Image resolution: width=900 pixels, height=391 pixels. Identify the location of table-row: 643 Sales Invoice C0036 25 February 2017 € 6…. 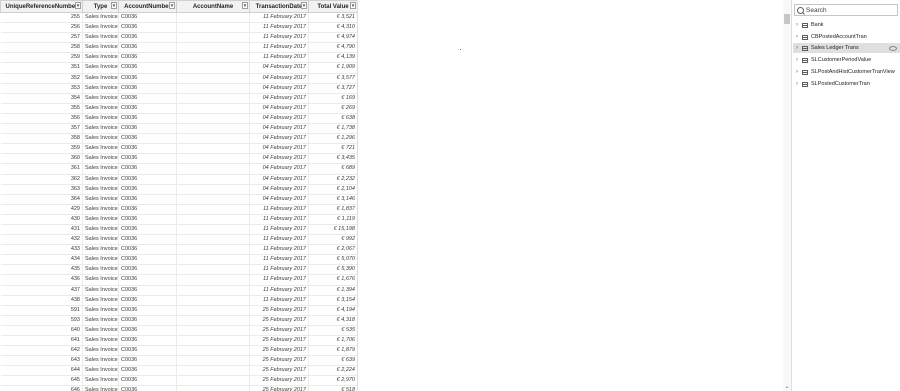
(178, 361).